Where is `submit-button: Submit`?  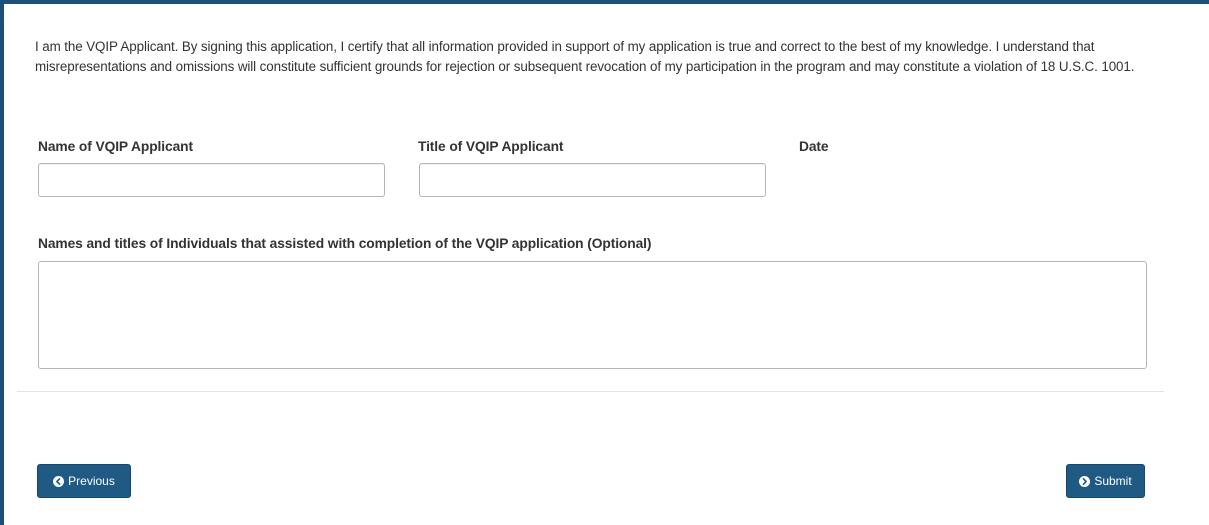
submit-button: Submit is located at coordinates (1105, 481).